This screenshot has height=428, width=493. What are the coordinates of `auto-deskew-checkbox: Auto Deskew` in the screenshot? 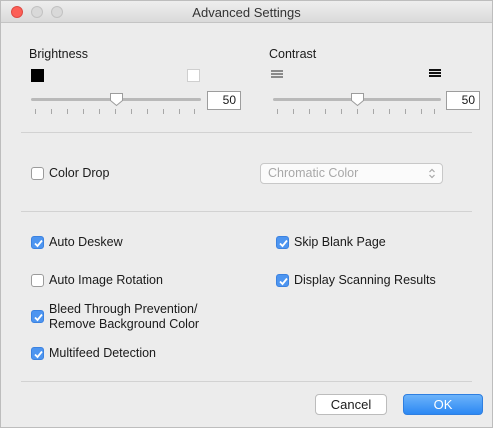 It's located at (77, 242).